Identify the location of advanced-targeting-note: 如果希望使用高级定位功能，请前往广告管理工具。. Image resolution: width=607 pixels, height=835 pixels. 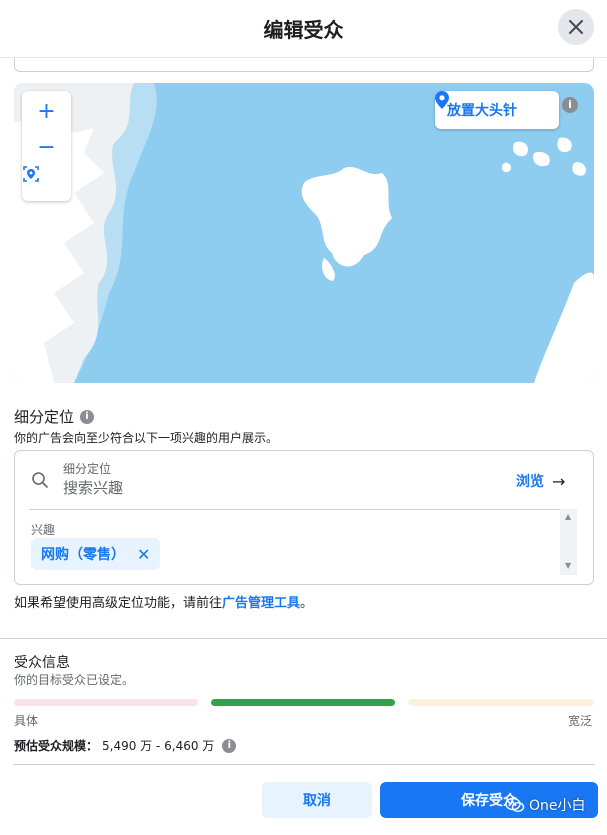
(163, 601).